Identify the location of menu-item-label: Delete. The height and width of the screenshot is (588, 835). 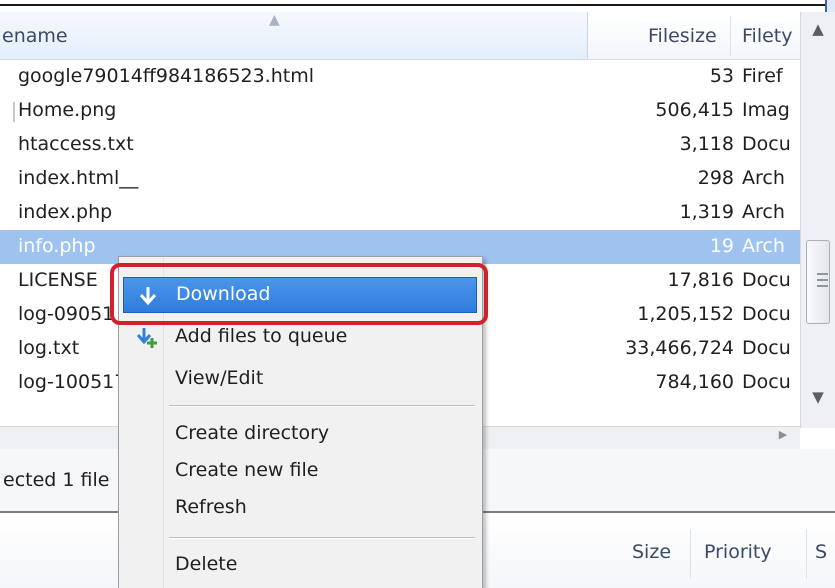
(206, 564).